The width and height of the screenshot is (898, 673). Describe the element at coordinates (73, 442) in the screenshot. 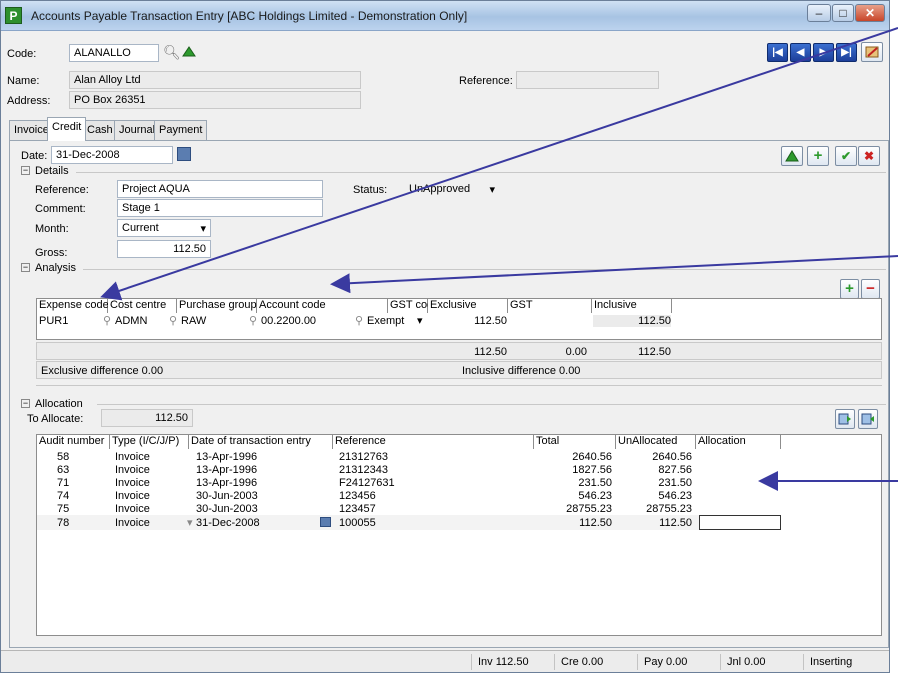

I see `col-audit-number: Audit number` at that location.